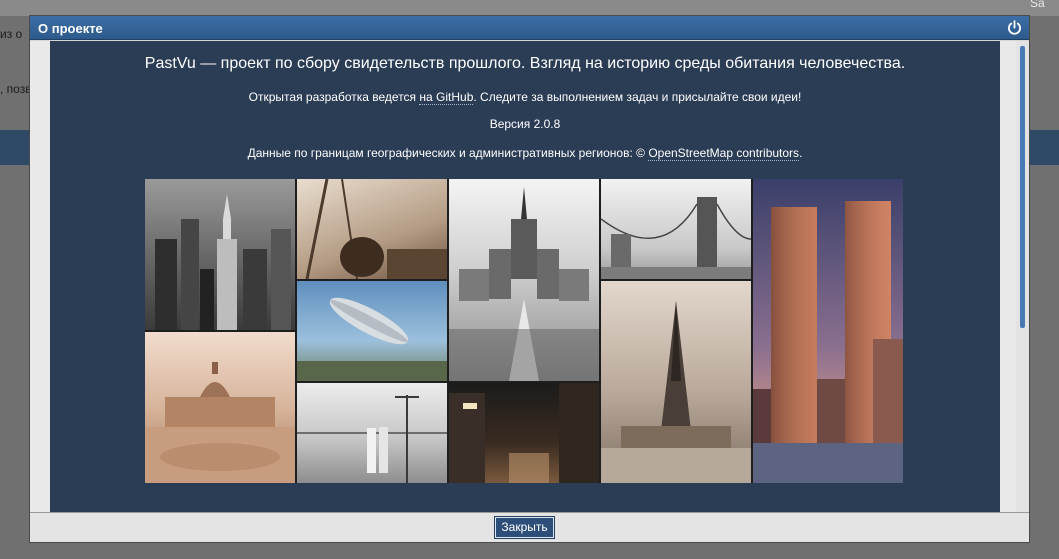  I want to click on scrollbar-thumb, so click(1022, 187).